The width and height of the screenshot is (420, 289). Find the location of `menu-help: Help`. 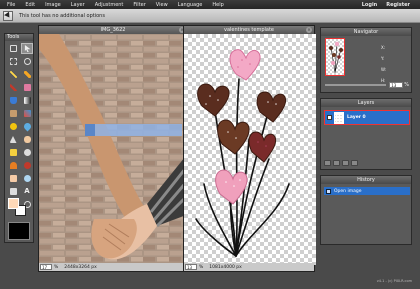

menu-help: Help is located at coordinates (217, 5).